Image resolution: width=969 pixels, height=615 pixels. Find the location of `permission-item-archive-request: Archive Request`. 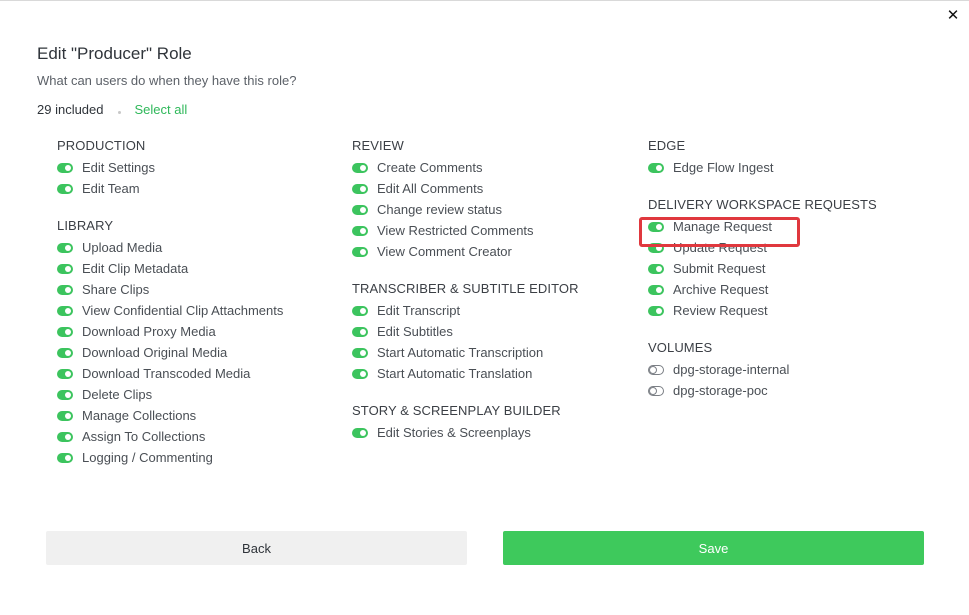

permission-item-archive-request: Archive Request is located at coordinates (768, 290).